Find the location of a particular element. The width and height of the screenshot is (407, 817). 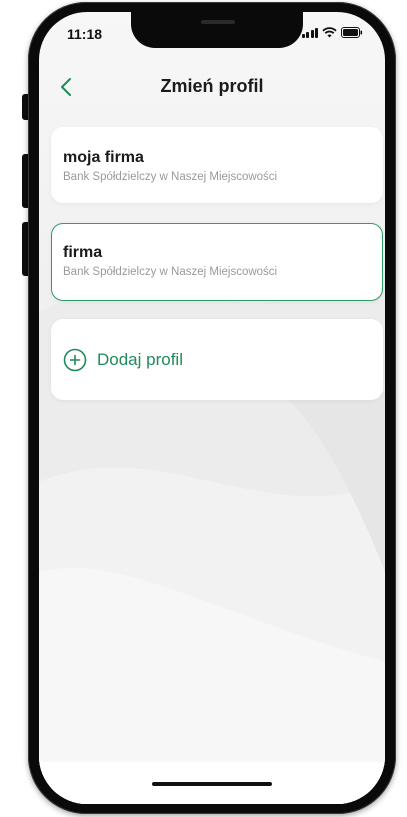

plus-circle-icon is located at coordinates (75, 360).